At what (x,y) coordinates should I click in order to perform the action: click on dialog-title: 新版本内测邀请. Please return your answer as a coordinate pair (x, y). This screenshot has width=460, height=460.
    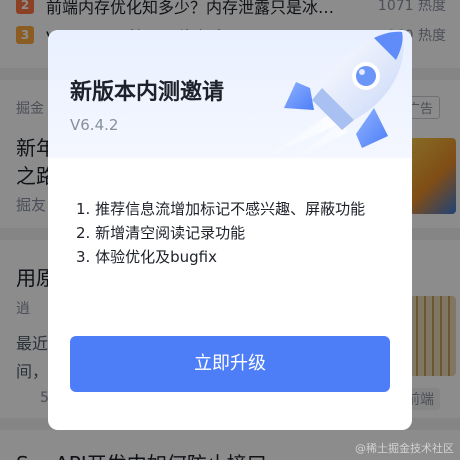
    Looking at the image, I should click on (147, 92).